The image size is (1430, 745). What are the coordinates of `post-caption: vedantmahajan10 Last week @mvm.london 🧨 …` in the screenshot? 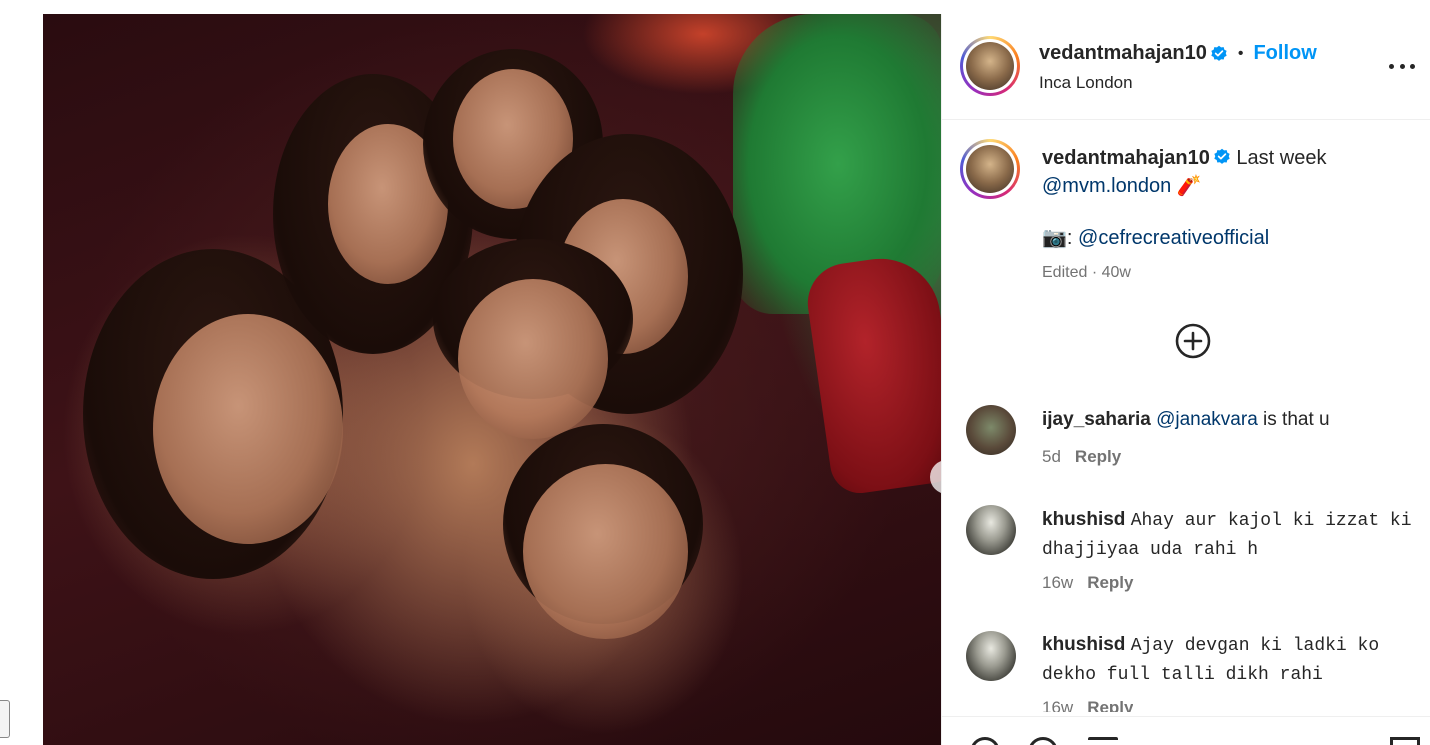 It's located at (1227, 198).